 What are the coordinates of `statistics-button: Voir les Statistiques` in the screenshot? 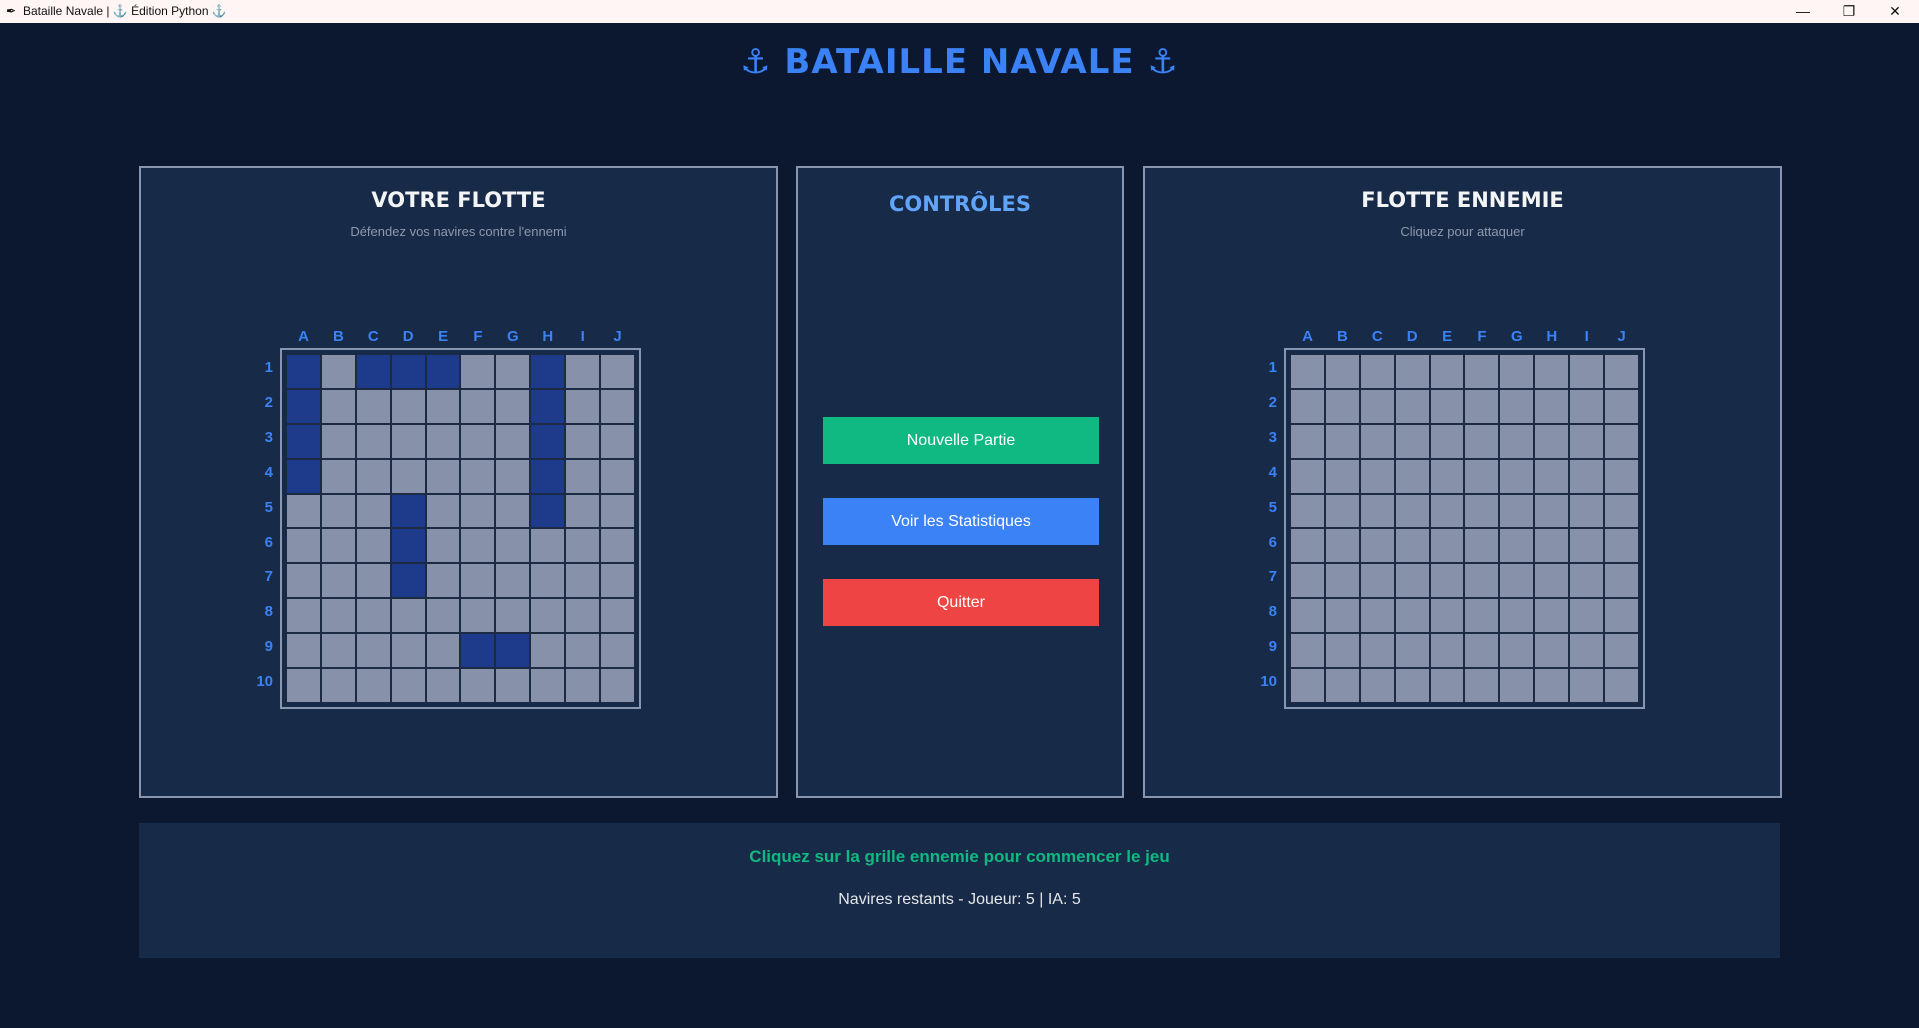 It's located at (961, 521).